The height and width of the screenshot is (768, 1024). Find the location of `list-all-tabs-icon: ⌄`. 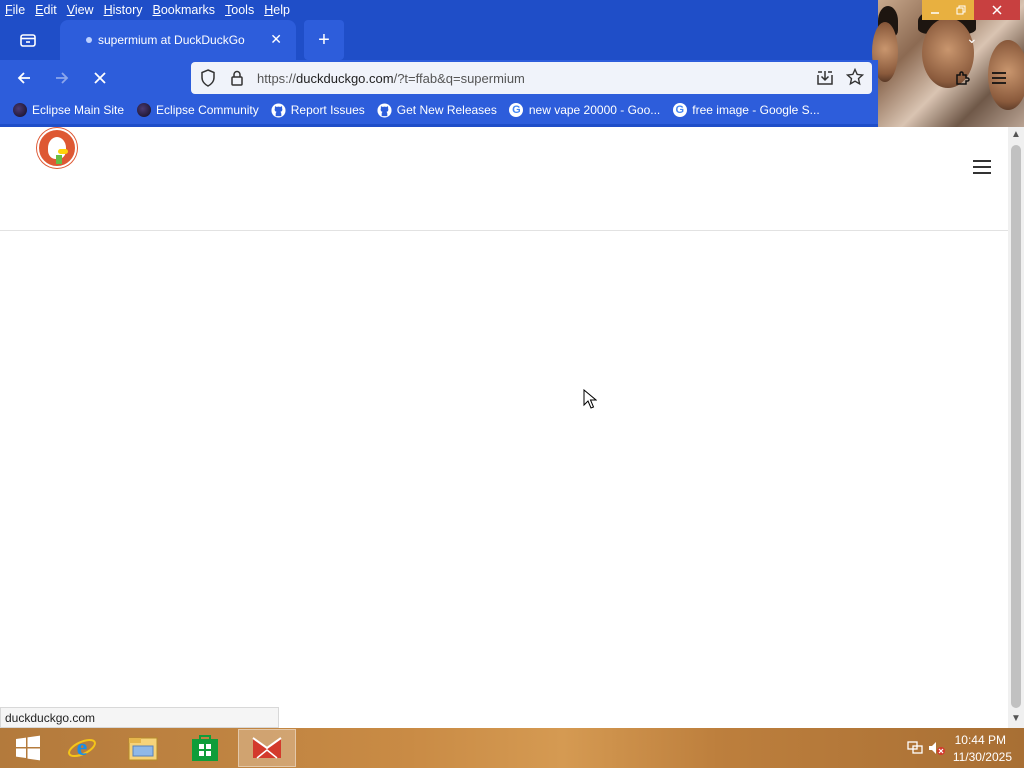

list-all-tabs-icon: ⌄ is located at coordinates (972, 38).